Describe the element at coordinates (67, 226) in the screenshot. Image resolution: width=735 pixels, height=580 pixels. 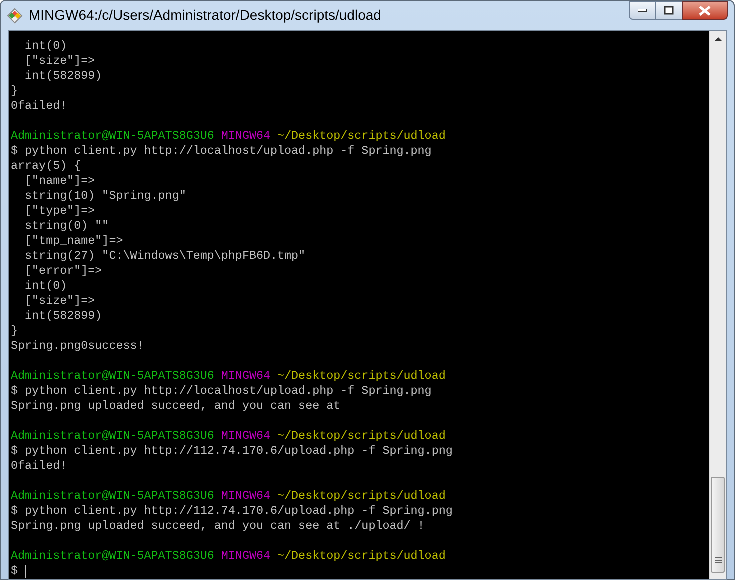
I see `output-line: string(0) ""` at that location.